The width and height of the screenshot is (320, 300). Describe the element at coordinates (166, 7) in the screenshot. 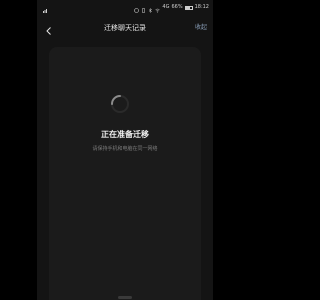

I see `signal-text: 4G` at that location.